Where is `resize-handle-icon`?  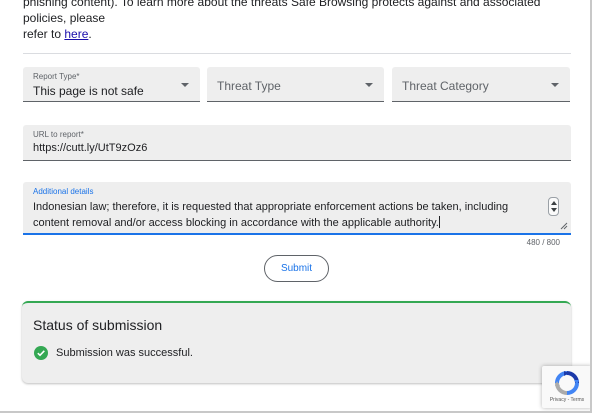
resize-handle-icon is located at coordinates (564, 226).